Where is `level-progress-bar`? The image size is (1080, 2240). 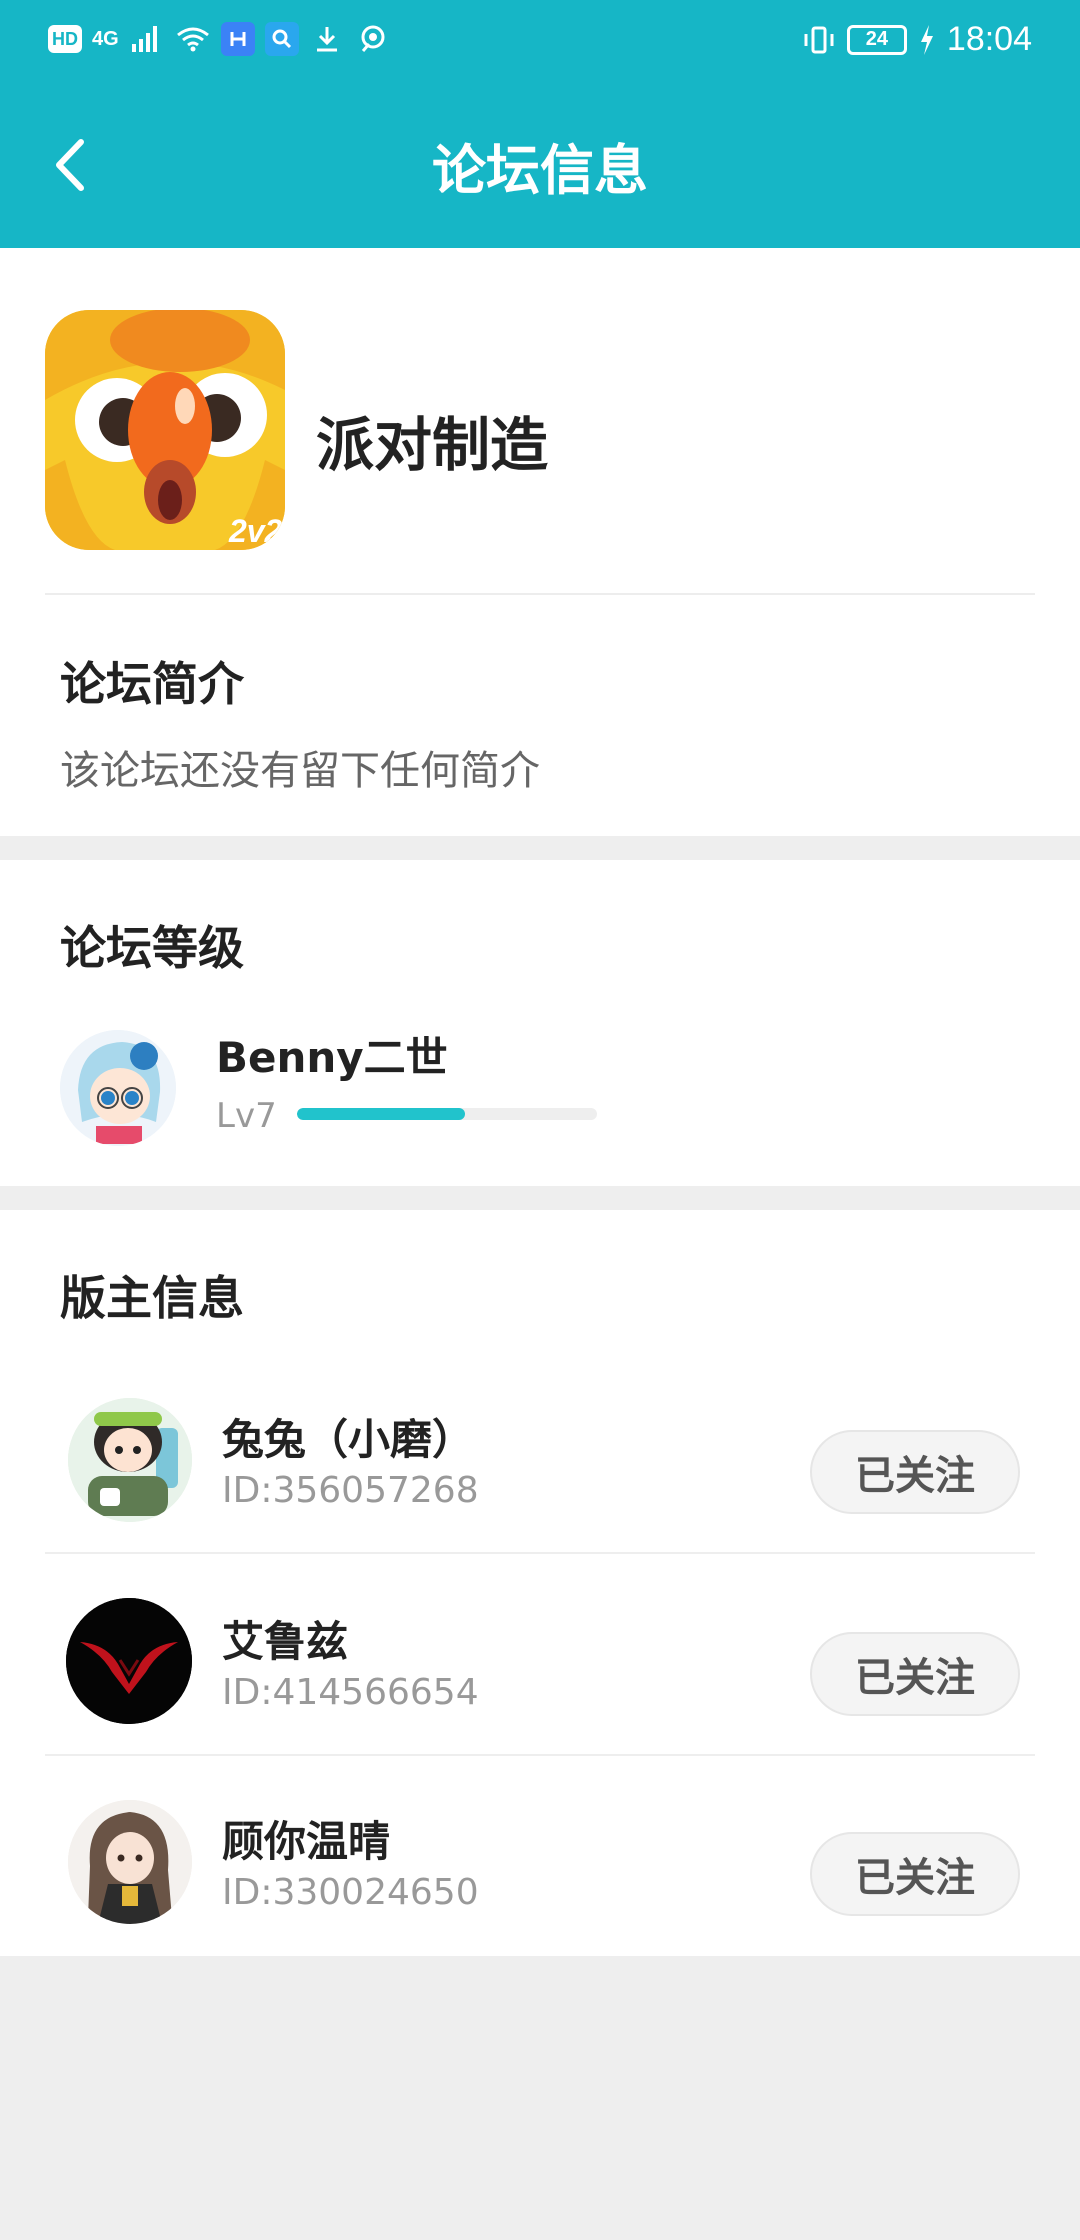
level-progress-bar is located at coordinates (447, 1114).